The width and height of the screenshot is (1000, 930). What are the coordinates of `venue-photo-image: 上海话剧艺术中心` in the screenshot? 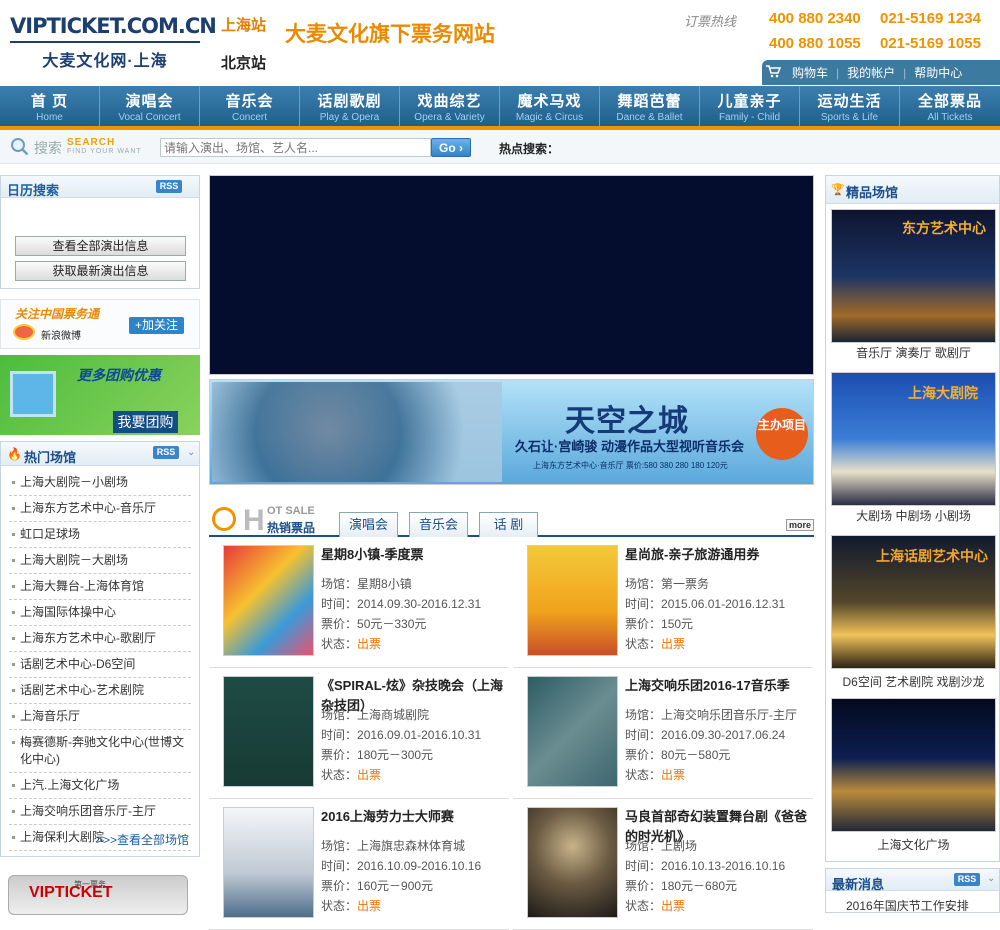 It's located at (913, 602).